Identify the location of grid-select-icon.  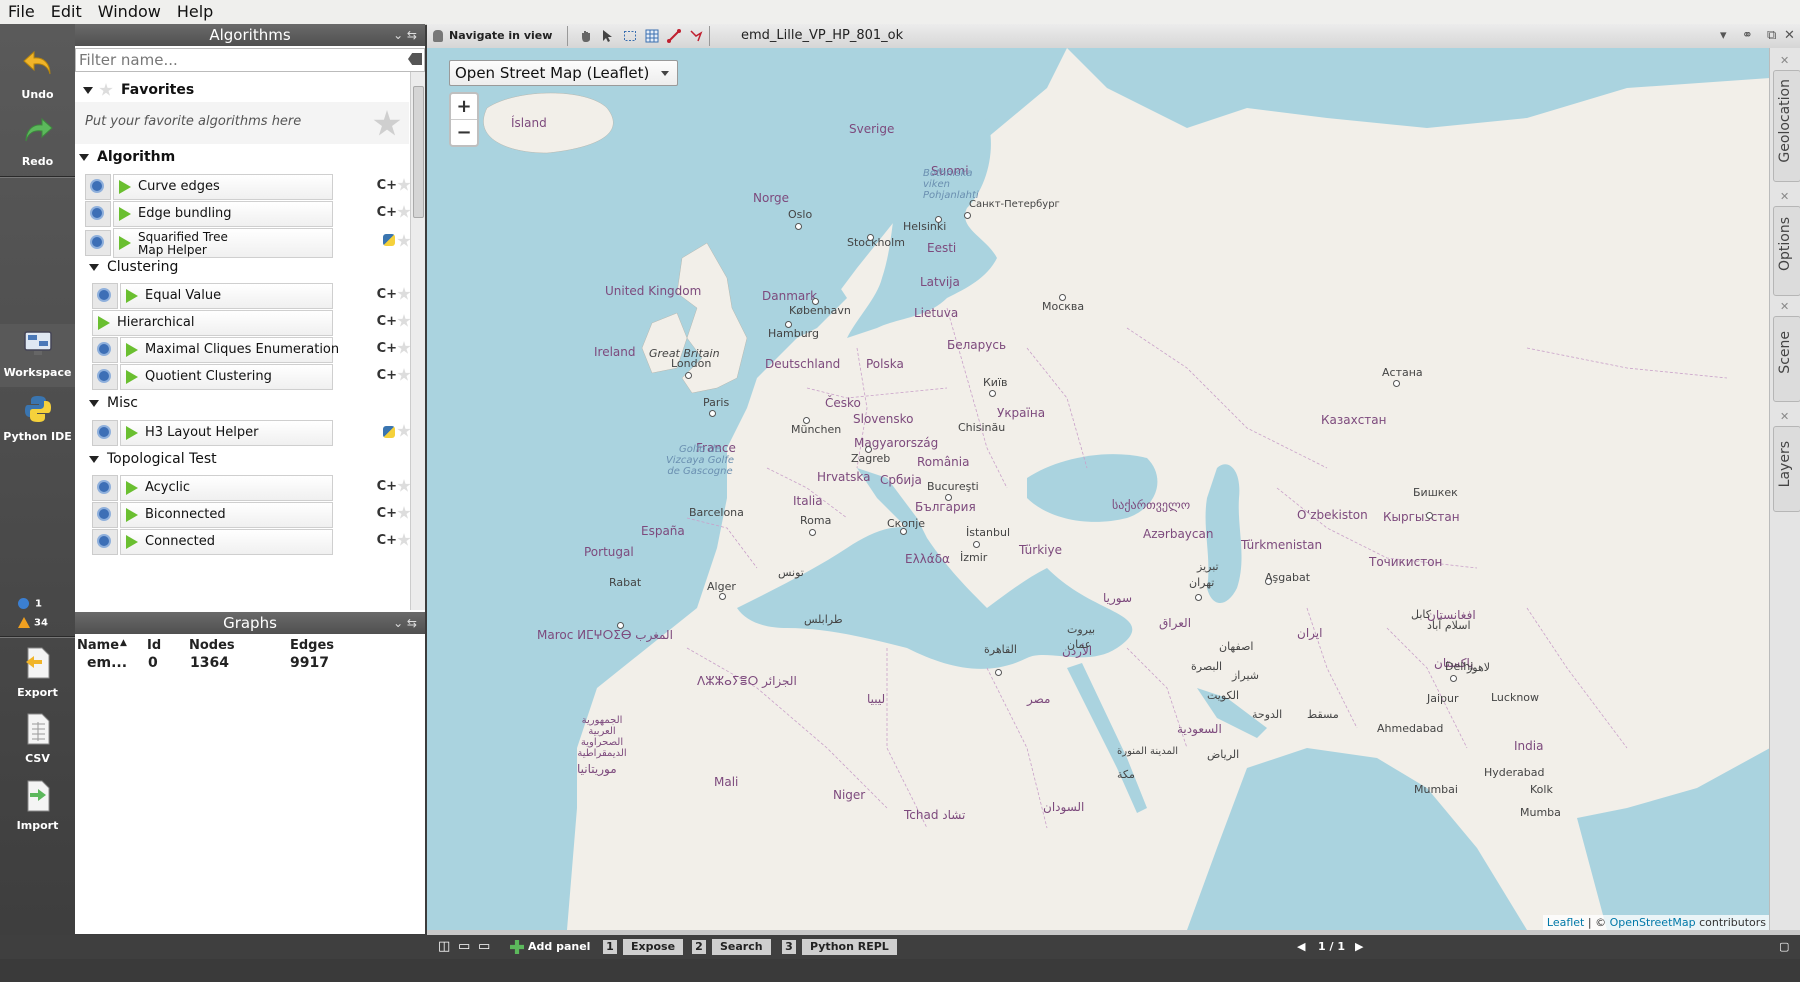
(652, 36).